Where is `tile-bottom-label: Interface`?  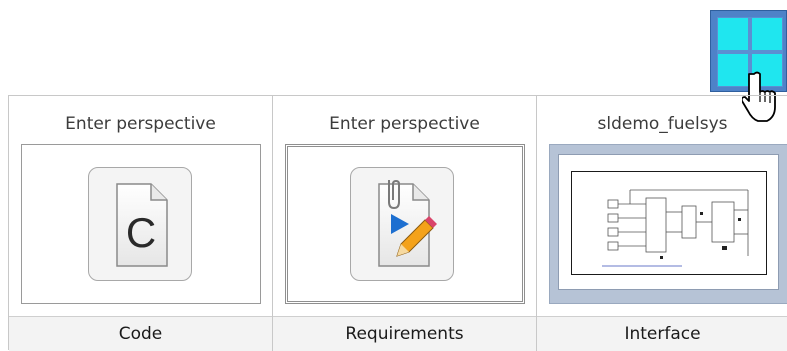 tile-bottom-label: Interface is located at coordinates (662, 334).